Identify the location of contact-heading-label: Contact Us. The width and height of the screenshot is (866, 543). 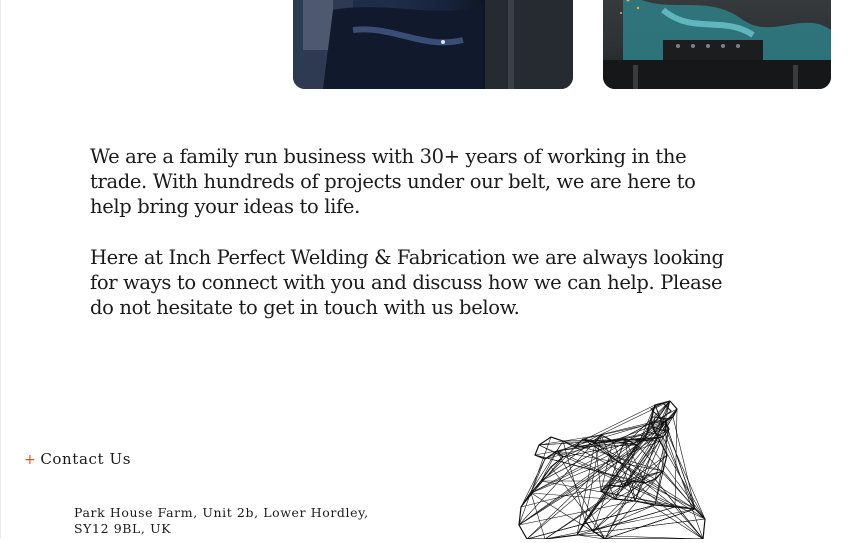
(86, 459).